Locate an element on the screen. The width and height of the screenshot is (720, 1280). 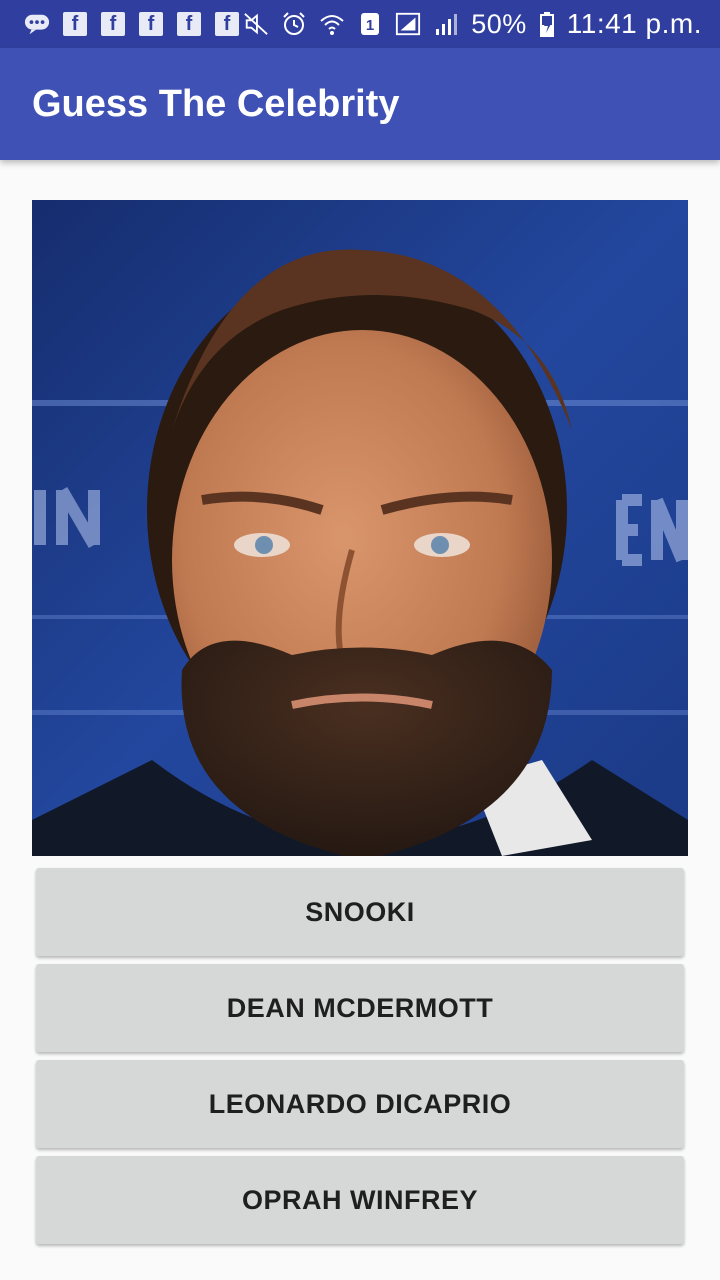
battery-percentage: 50% is located at coordinates (499, 23).